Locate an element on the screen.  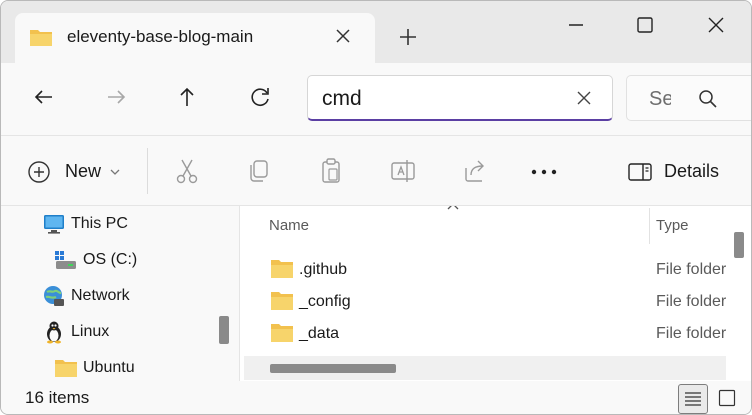
sidebar-item-label: Linux is located at coordinates (90, 331).